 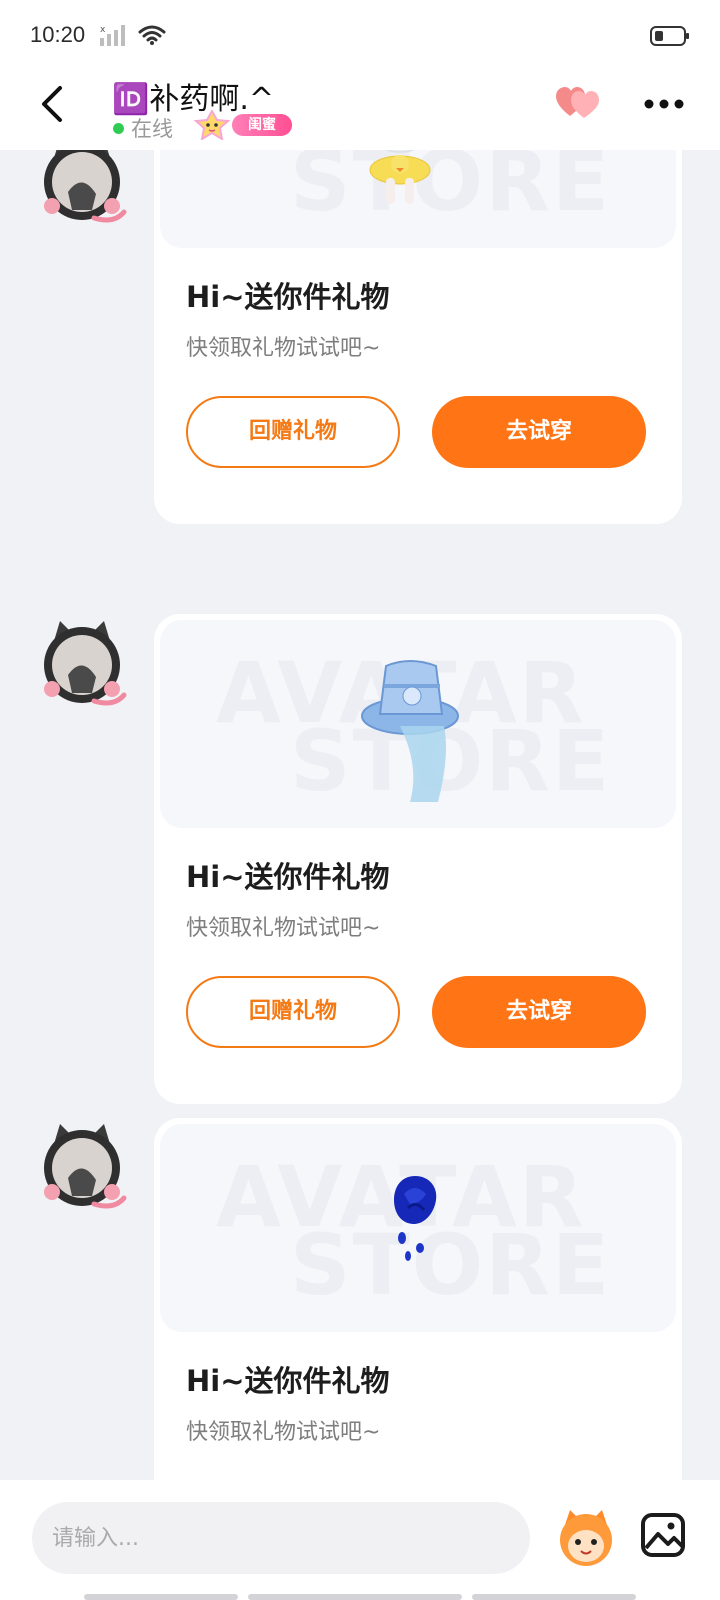 What do you see at coordinates (415, 1218) in the screenshot?
I see `blue-rose-item-icon` at bounding box center [415, 1218].